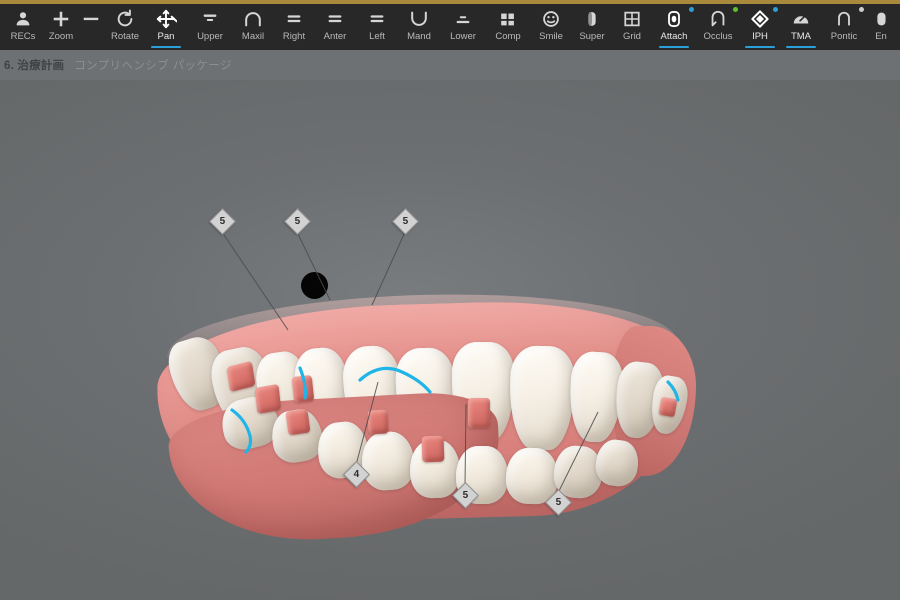  I want to click on toolbar-item-label: Comp, so click(508, 36).